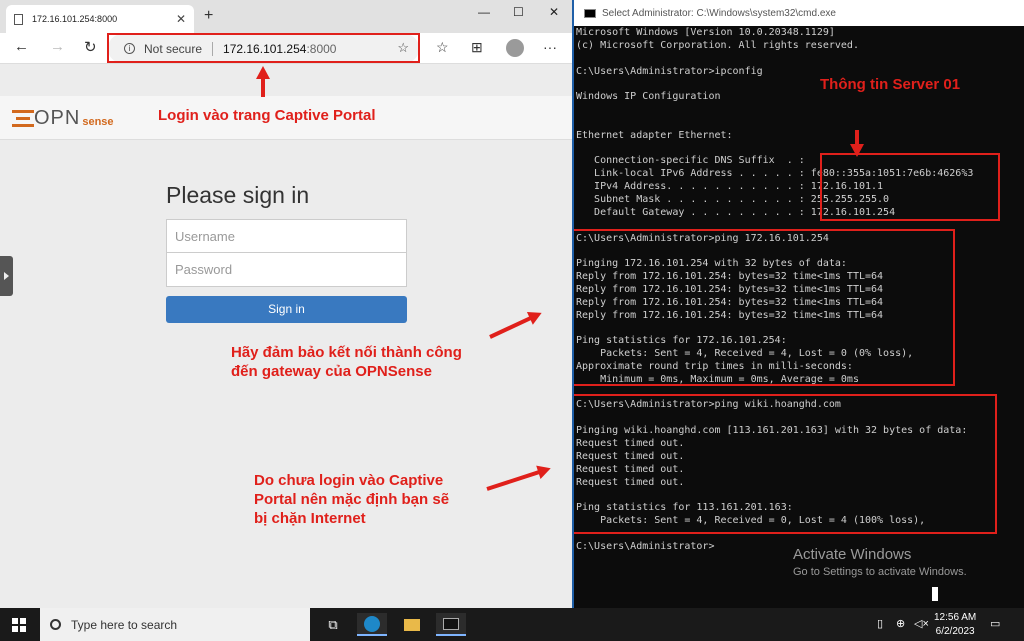 This screenshot has width=1024, height=641. Describe the element at coordinates (910, 187) in the screenshot. I see `ipconfig-highlight-box` at that location.